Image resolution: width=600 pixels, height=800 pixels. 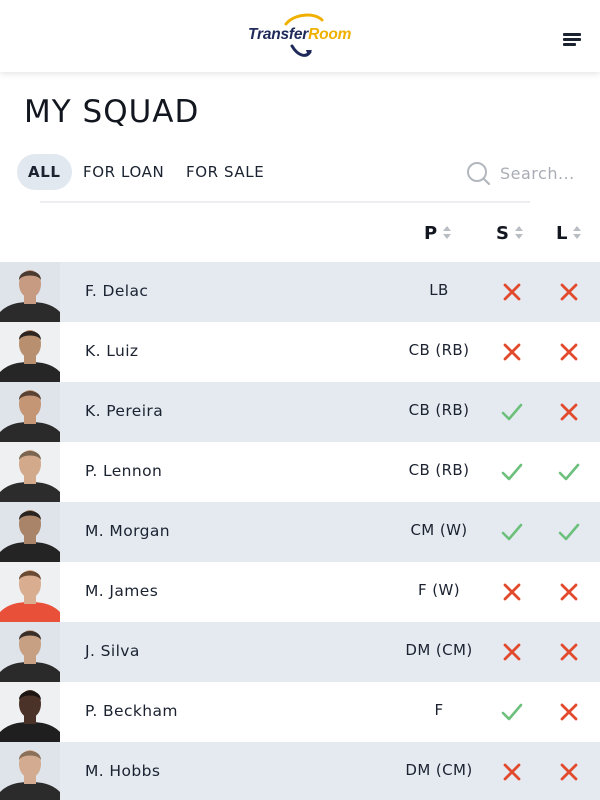 I want to click on player-name: M. Hobbs, so click(x=122, y=771).